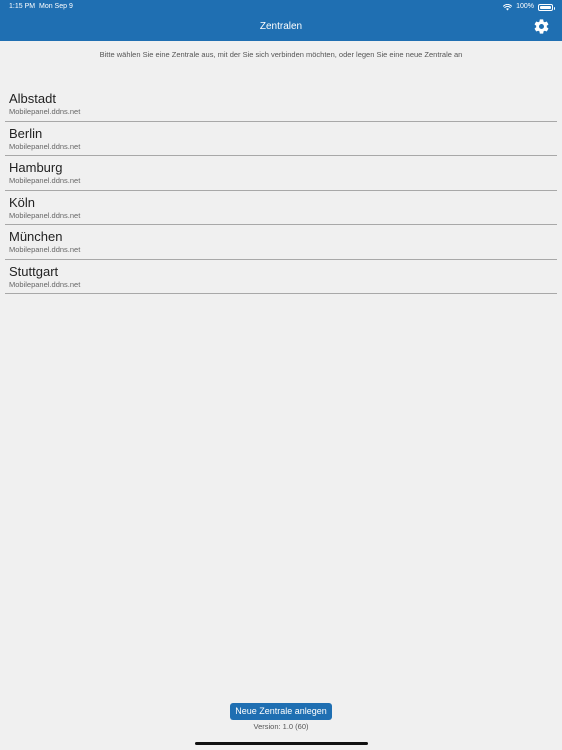 This screenshot has height=750, width=562. I want to click on version-label: Version: 1.0 (60), so click(281, 726).